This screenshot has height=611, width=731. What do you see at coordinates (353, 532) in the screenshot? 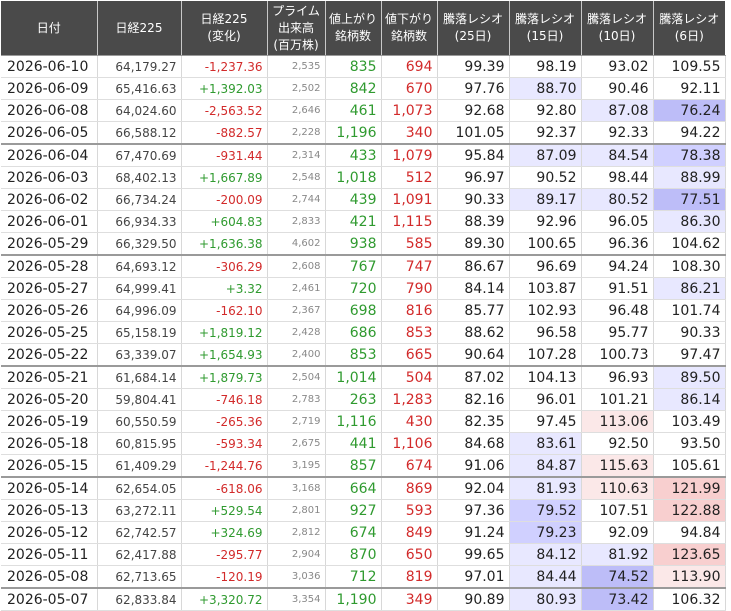
I see `cell-advances: 674` at bounding box center [353, 532].